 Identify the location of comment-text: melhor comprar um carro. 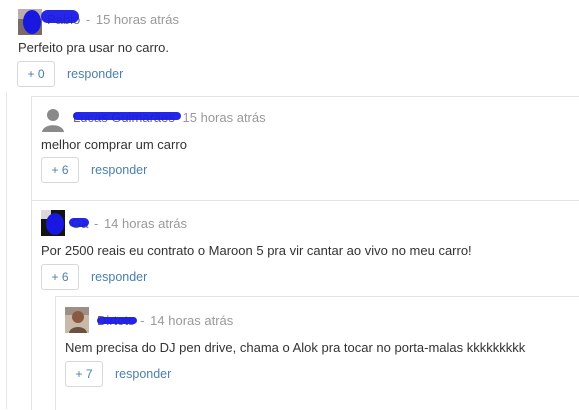
(114, 144).